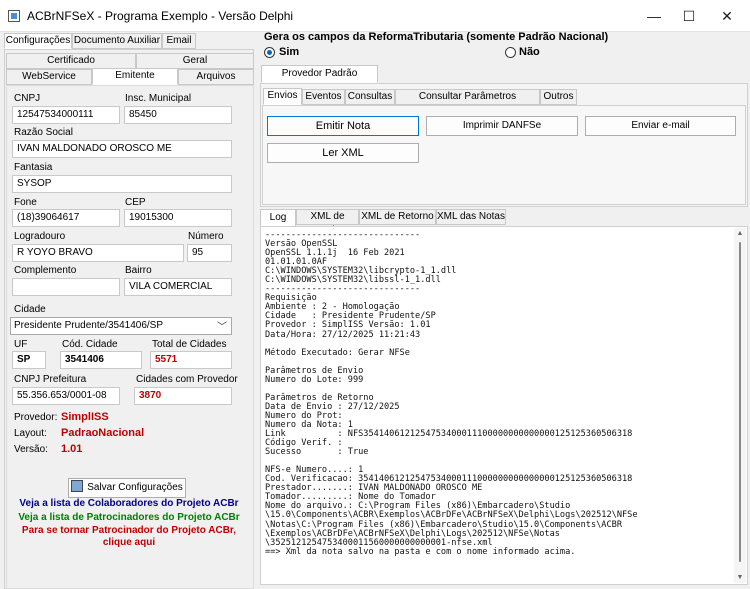 The width and height of the screenshot is (750, 589). Describe the element at coordinates (529, 52) in the screenshot. I see `radio-nao-label: Não` at that location.